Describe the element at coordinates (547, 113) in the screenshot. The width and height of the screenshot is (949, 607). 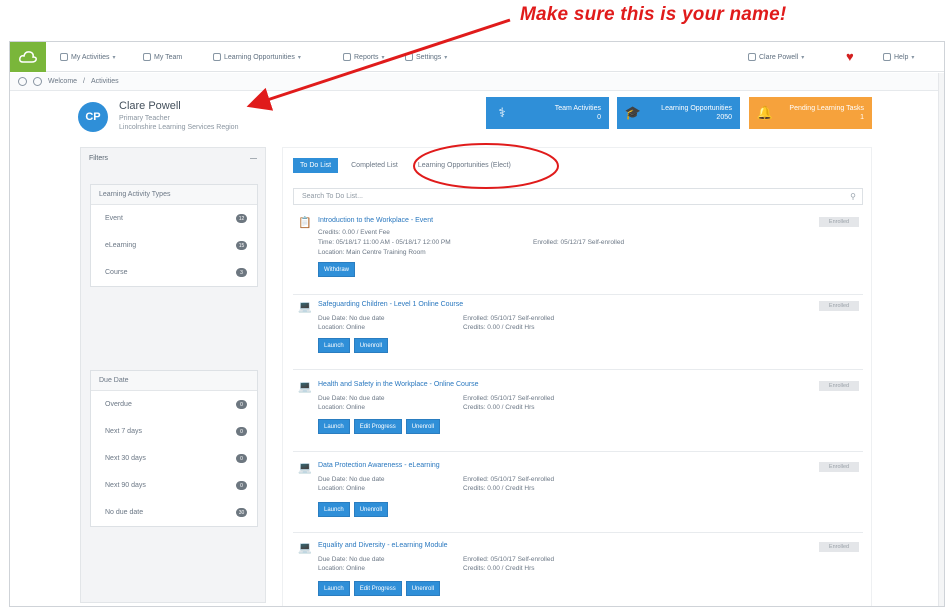
I see `tile-team-activities: ⚕ Team Activities 0` at that location.